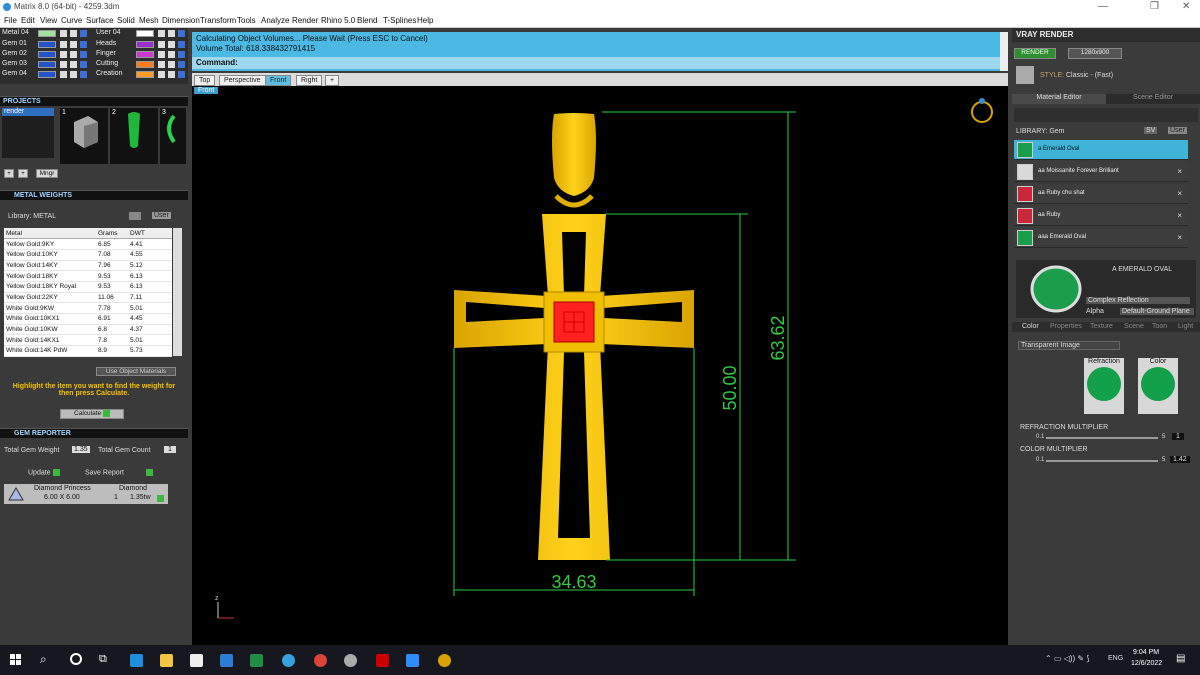 Image resolution: width=1200 pixels, height=675 pixels. Describe the element at coordinates (1101, 216) in the screenshot. I see `material-item: aa Ruby ×` at that location.